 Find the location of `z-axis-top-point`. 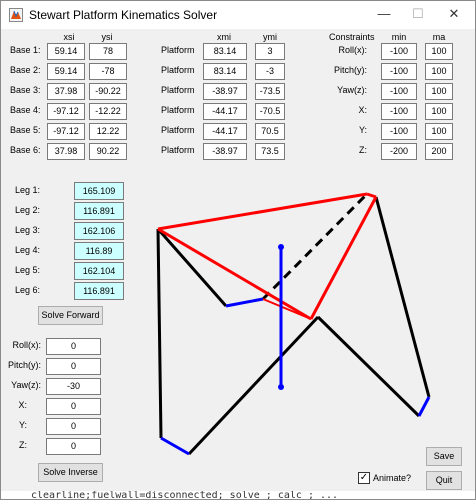

z-axis-top-point is located at coordinates (281, 247).